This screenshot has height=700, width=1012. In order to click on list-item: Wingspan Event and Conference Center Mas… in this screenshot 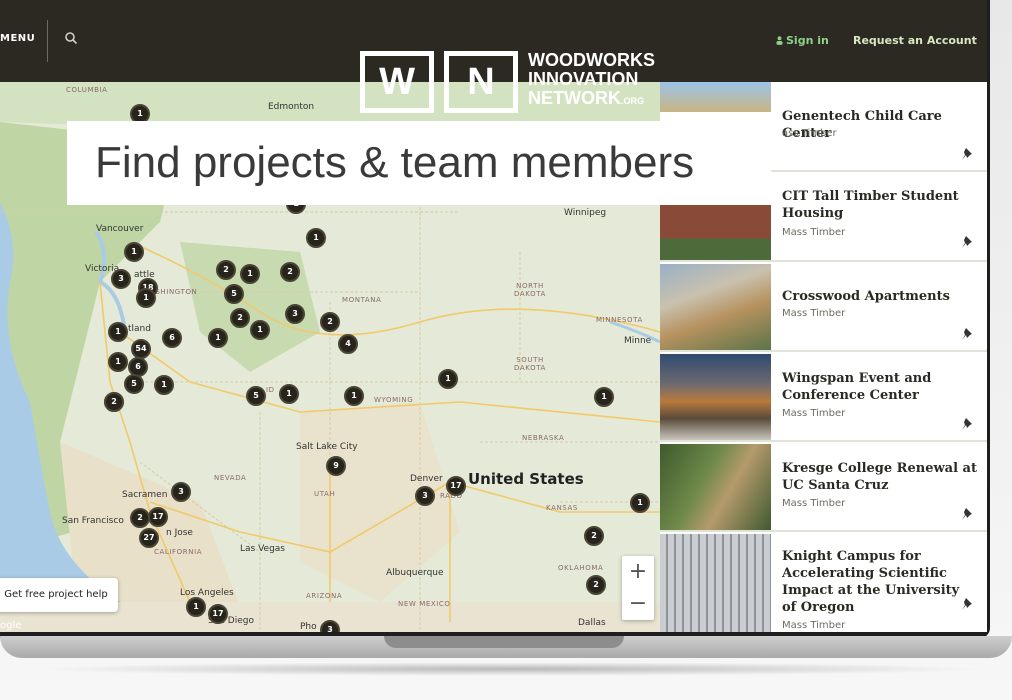, I will do `click(823, 397)`.